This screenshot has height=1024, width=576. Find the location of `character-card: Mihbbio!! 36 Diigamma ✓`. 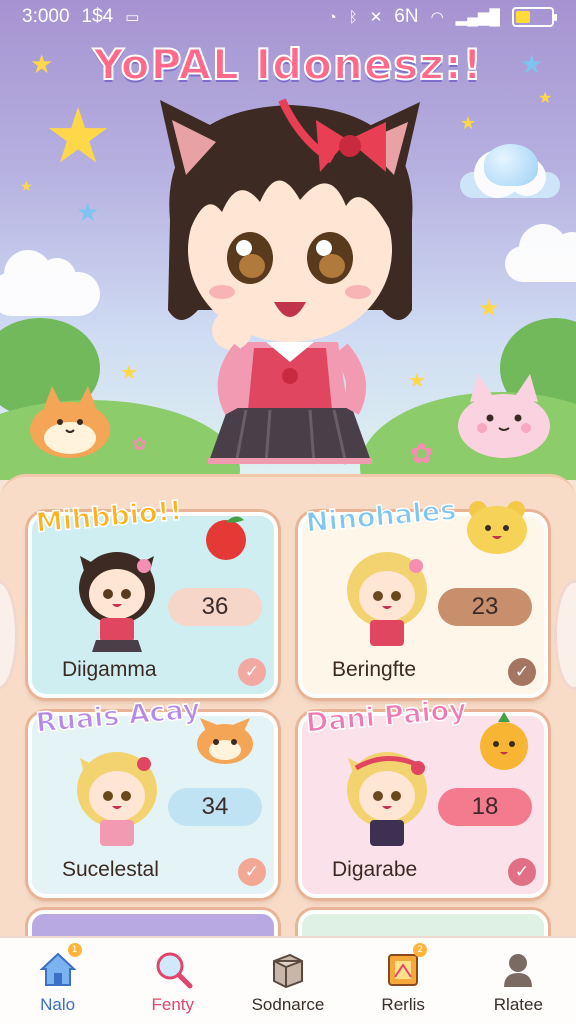

character-card: Mihbbio!! 36 Diigamma ✓ is located at coordinates (153, 596).